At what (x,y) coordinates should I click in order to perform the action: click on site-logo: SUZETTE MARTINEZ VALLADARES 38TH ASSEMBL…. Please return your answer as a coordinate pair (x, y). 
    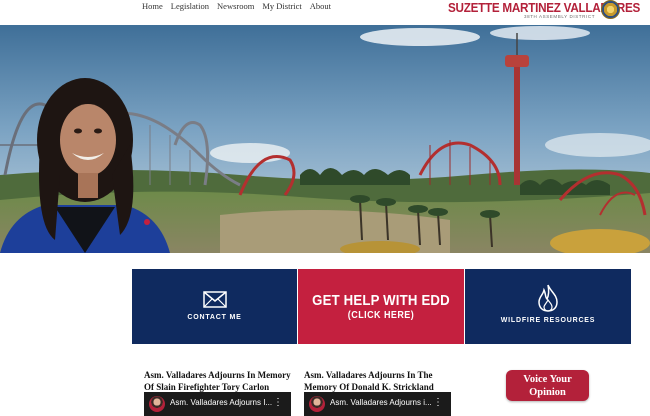
    Looking at the image, I should click on (544, 12).